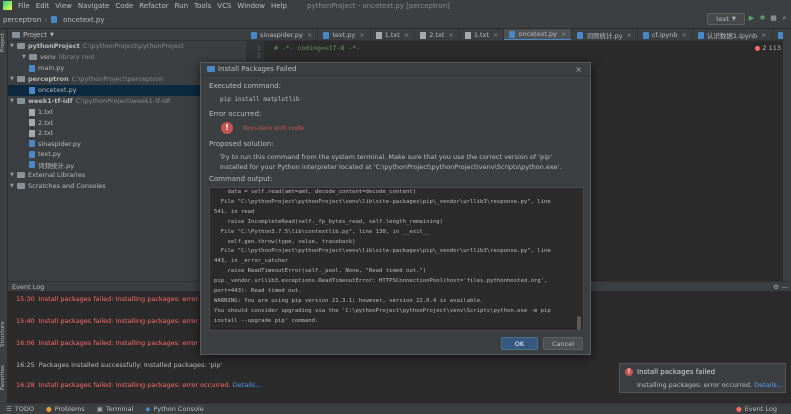 This screenshot has height=414, width=791. I want to click on editor-tab: sinaspider.py ×, so click(282, 34).